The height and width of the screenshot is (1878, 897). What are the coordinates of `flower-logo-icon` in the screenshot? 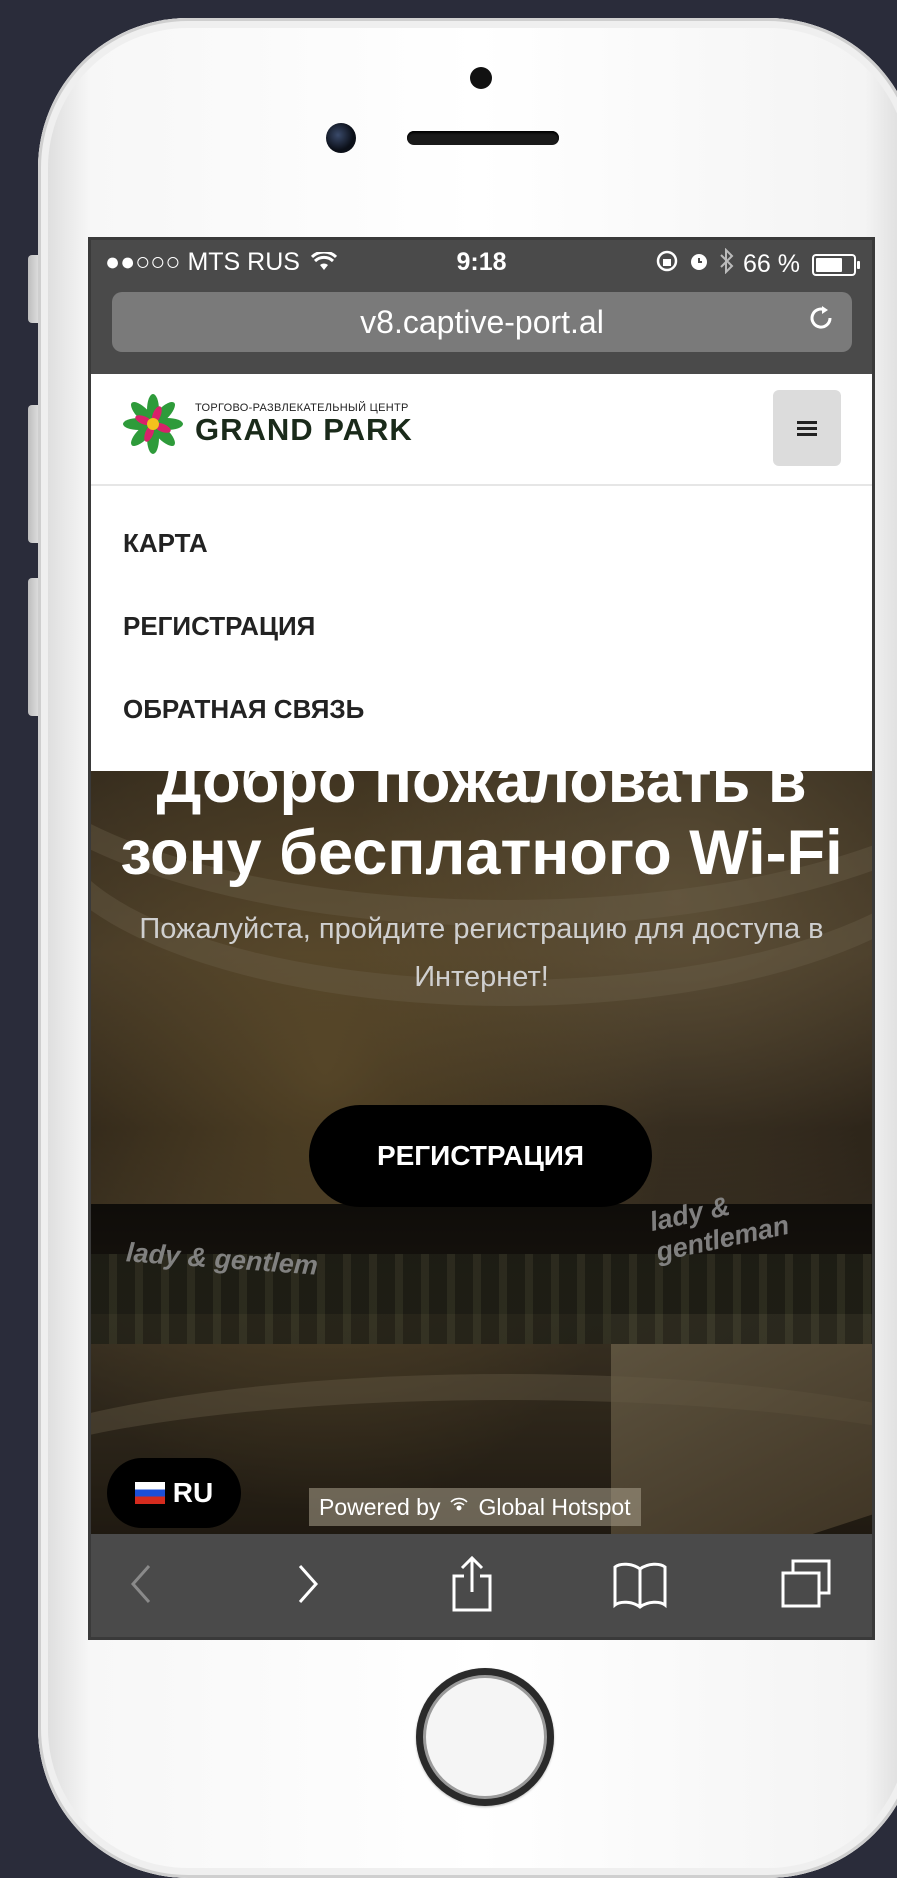 It's located at (153, 424).